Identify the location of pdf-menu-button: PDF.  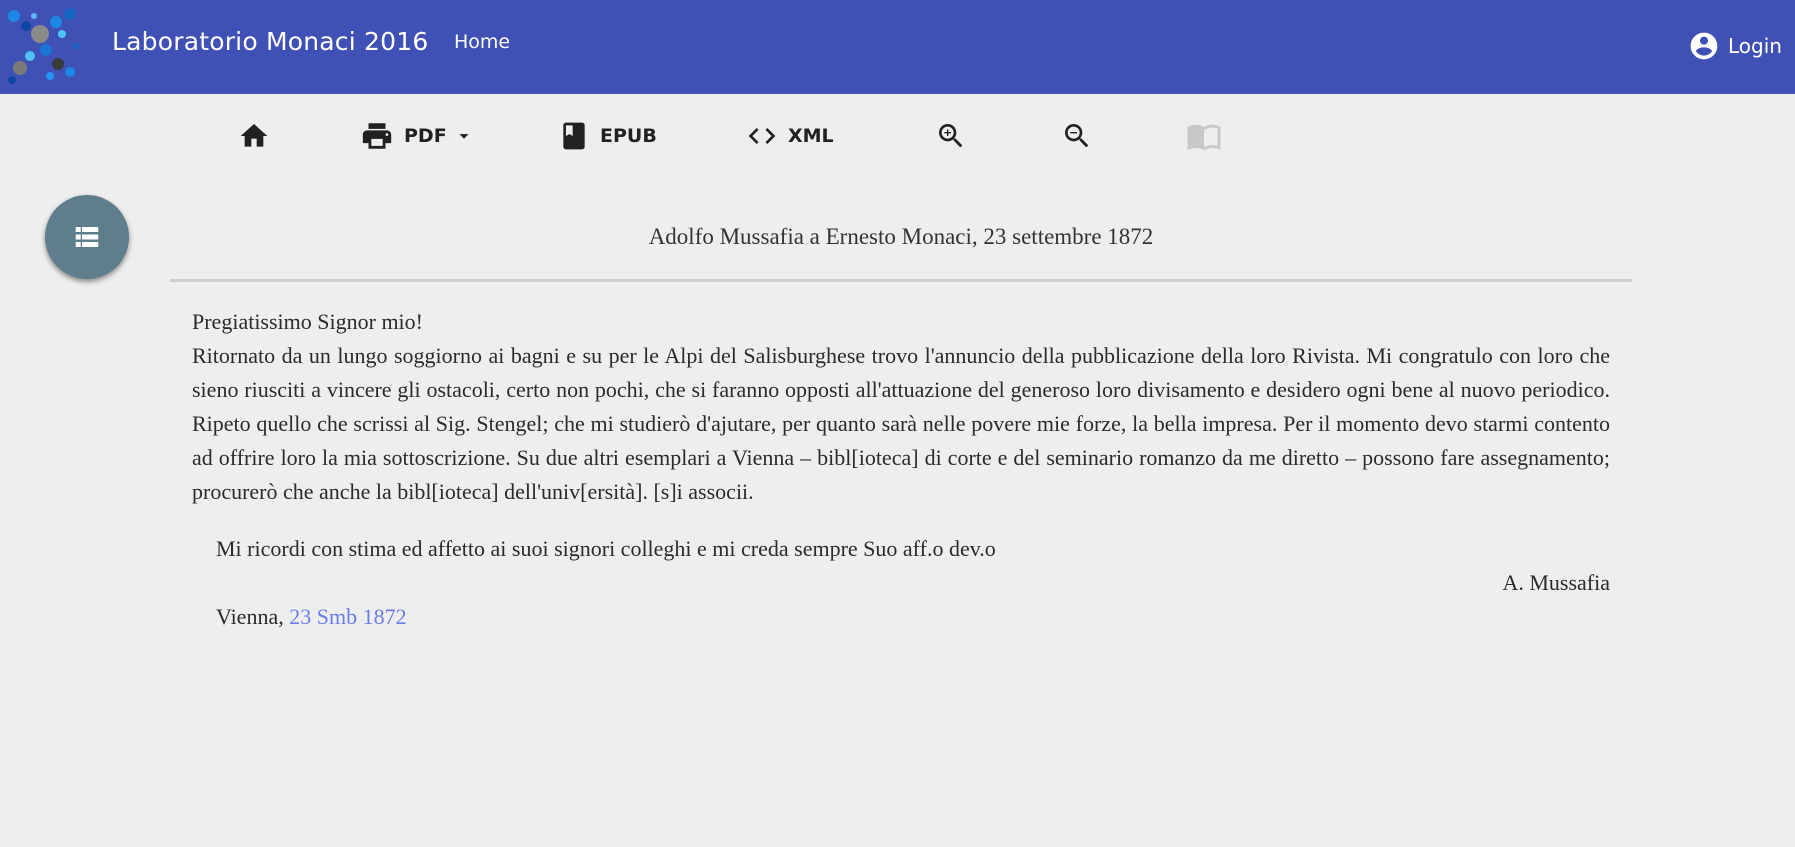
(417, 136).